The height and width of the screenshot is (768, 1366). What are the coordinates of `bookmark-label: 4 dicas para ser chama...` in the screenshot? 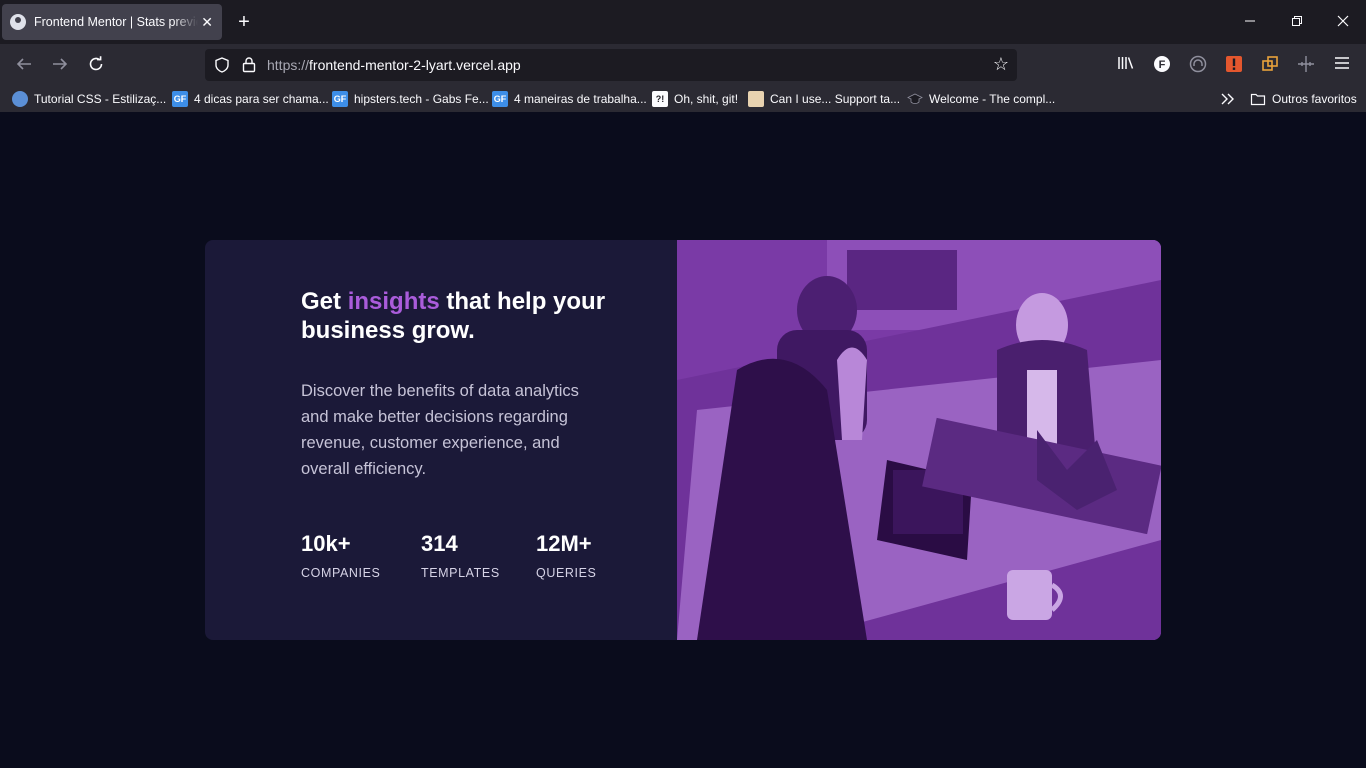 It's located at (261, 99).